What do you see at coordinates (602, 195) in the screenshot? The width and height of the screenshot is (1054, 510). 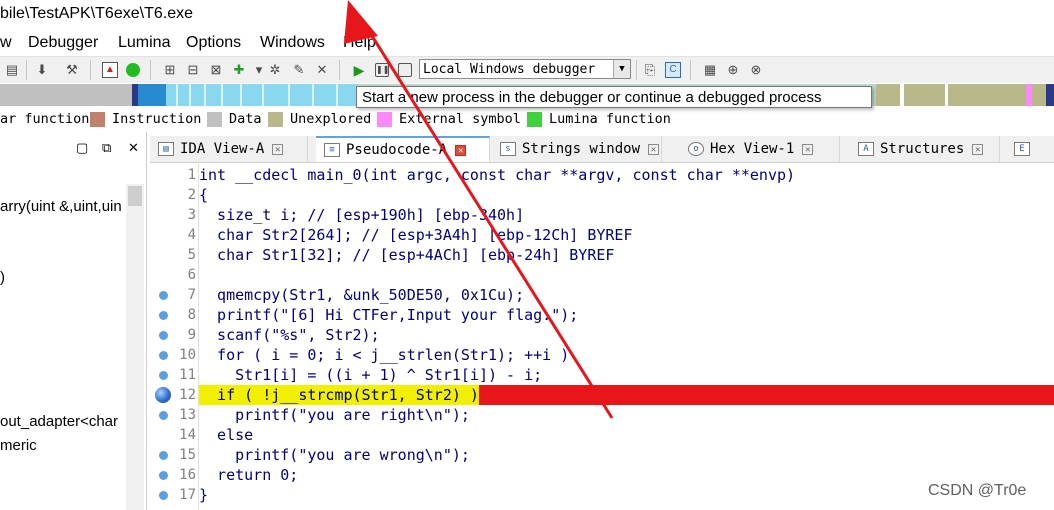 I see `code-line: 2{` at bounding box center [602, 195].